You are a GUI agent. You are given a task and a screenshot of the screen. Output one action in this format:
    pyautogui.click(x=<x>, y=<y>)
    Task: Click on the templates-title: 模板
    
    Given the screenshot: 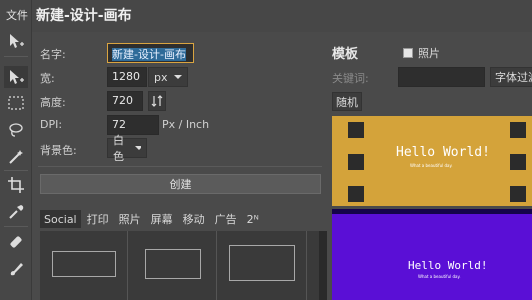 What is the action you would take?
    pyautogui.click(x=345, y=54)
    